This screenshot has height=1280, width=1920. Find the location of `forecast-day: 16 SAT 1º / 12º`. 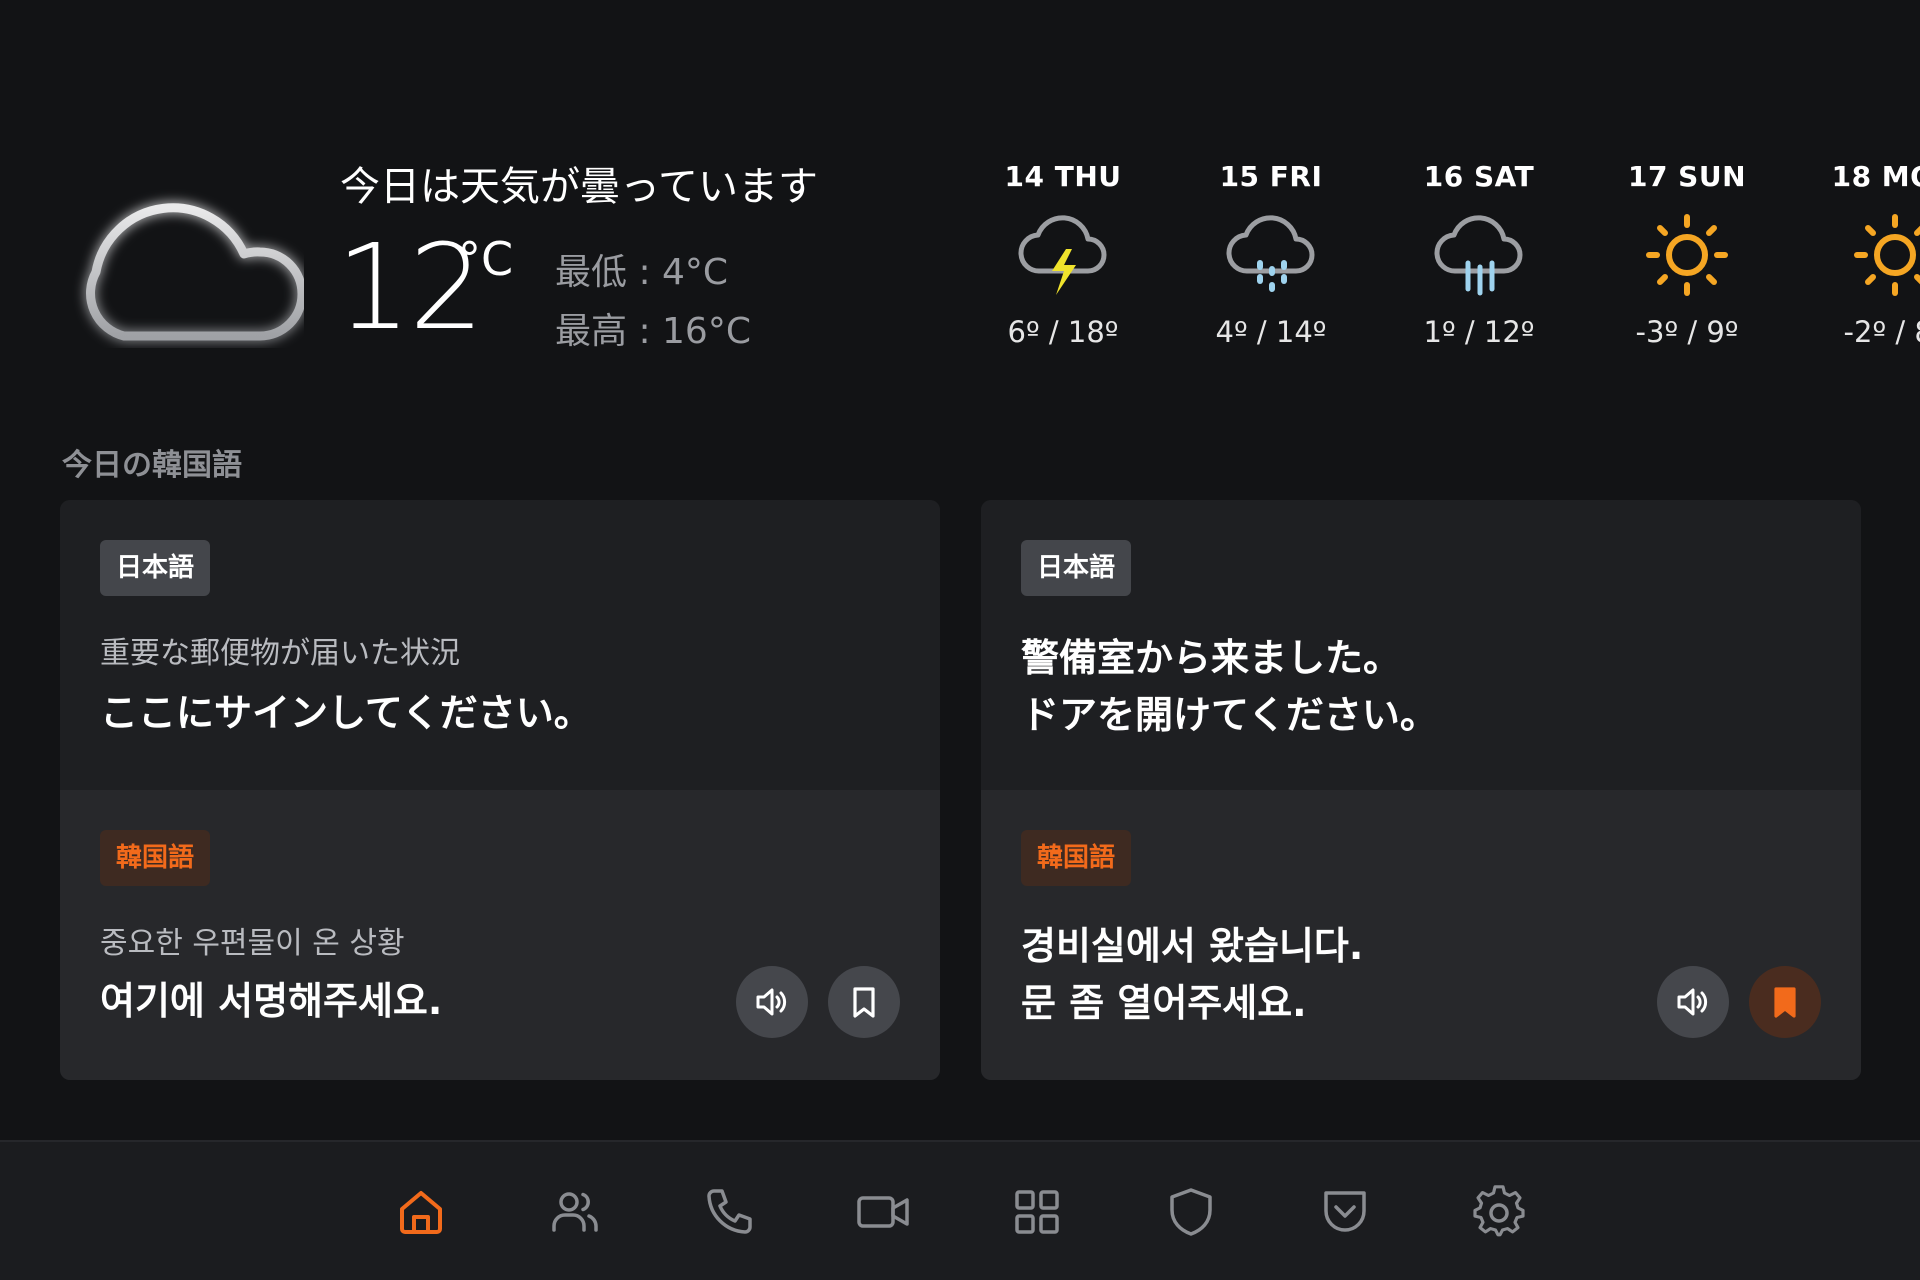

forecast-day: 16 SAT 1º / 12º is located at coordinates (1479, 254).